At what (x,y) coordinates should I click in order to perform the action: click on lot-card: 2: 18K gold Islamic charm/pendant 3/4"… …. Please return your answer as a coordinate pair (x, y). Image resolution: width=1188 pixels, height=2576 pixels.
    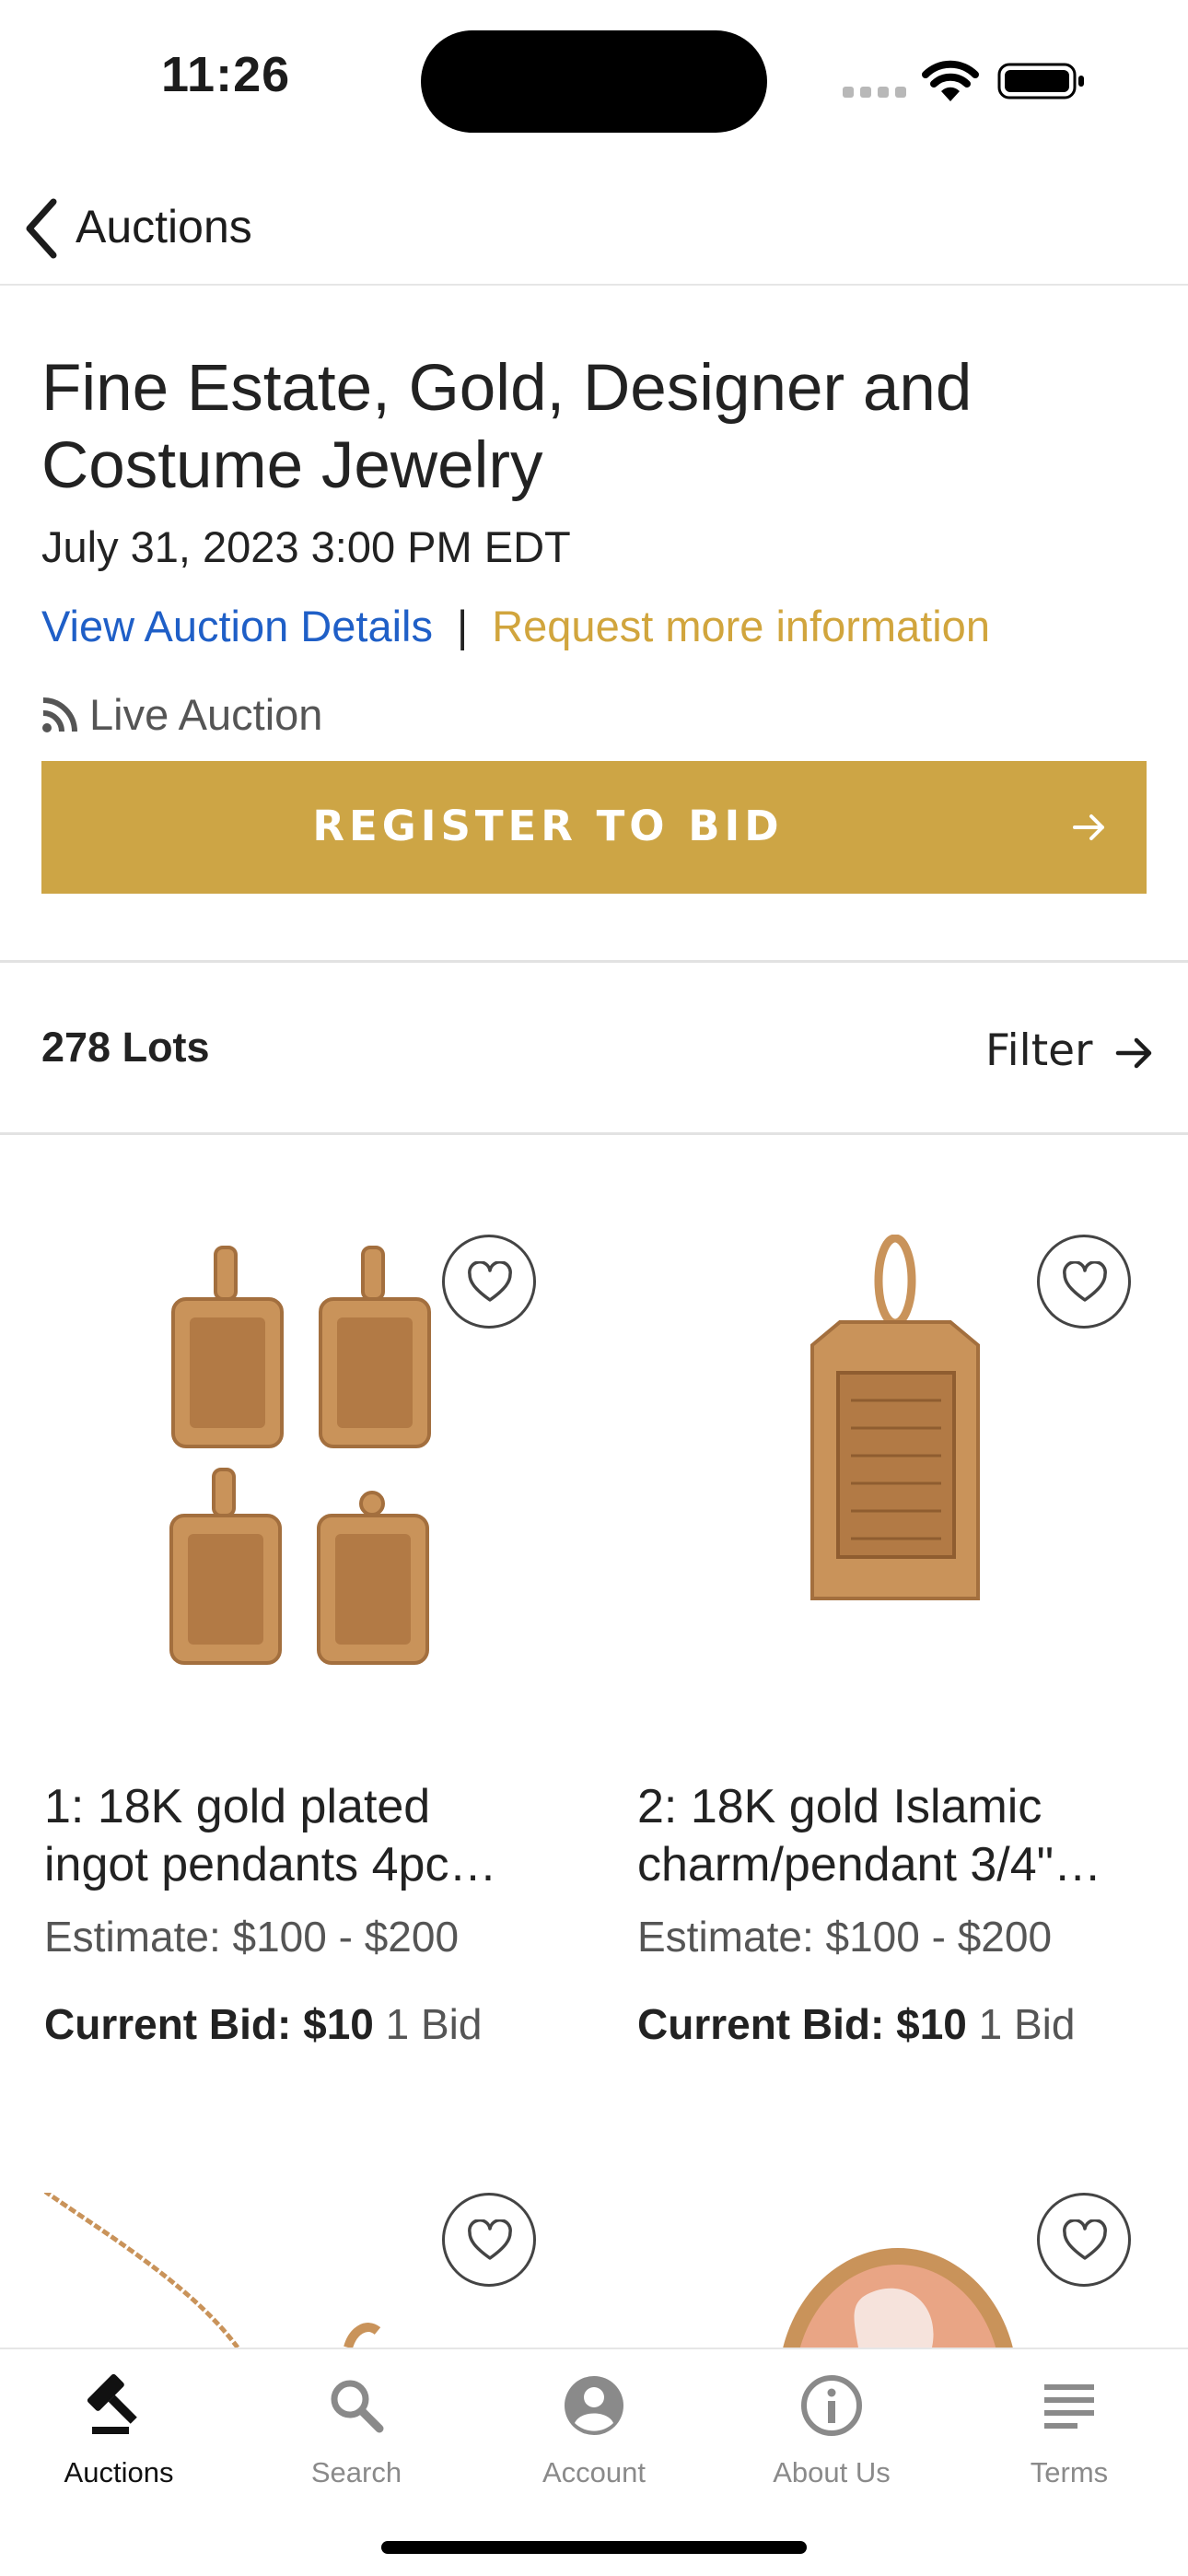
    Looking at the image, I should click on (912, 1649).